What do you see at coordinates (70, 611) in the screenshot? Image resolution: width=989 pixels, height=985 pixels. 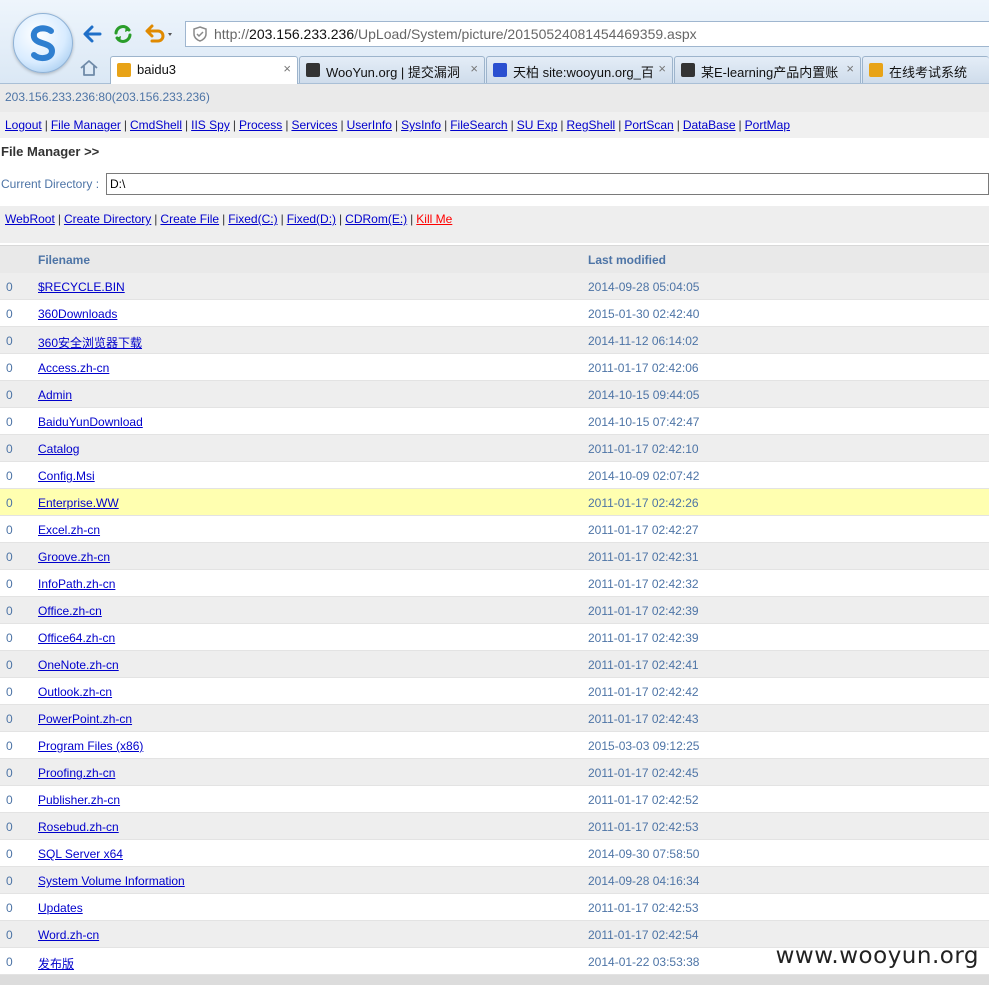 I see `filename-link: Office.zh-cn` at bounding box center [70, 611].